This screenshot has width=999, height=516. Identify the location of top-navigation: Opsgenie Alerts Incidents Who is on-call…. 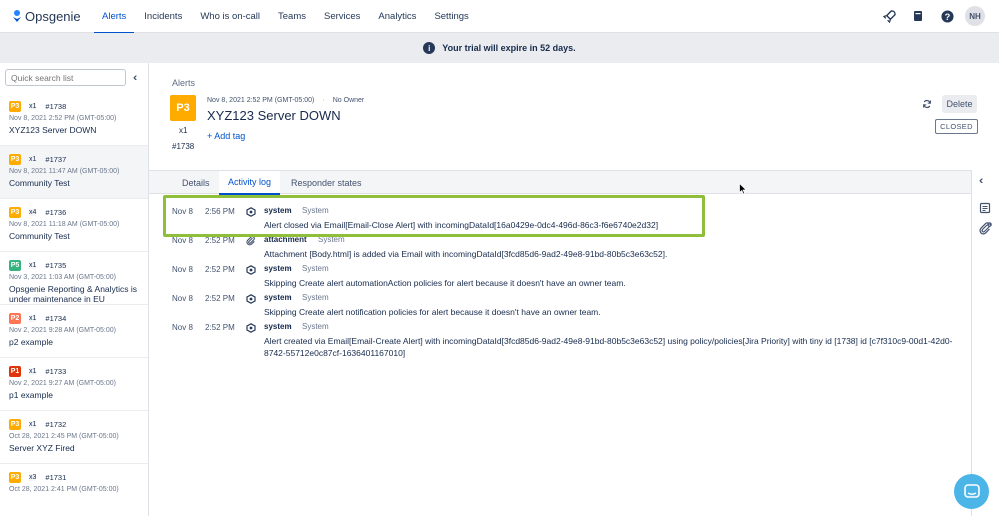
(499, 17).